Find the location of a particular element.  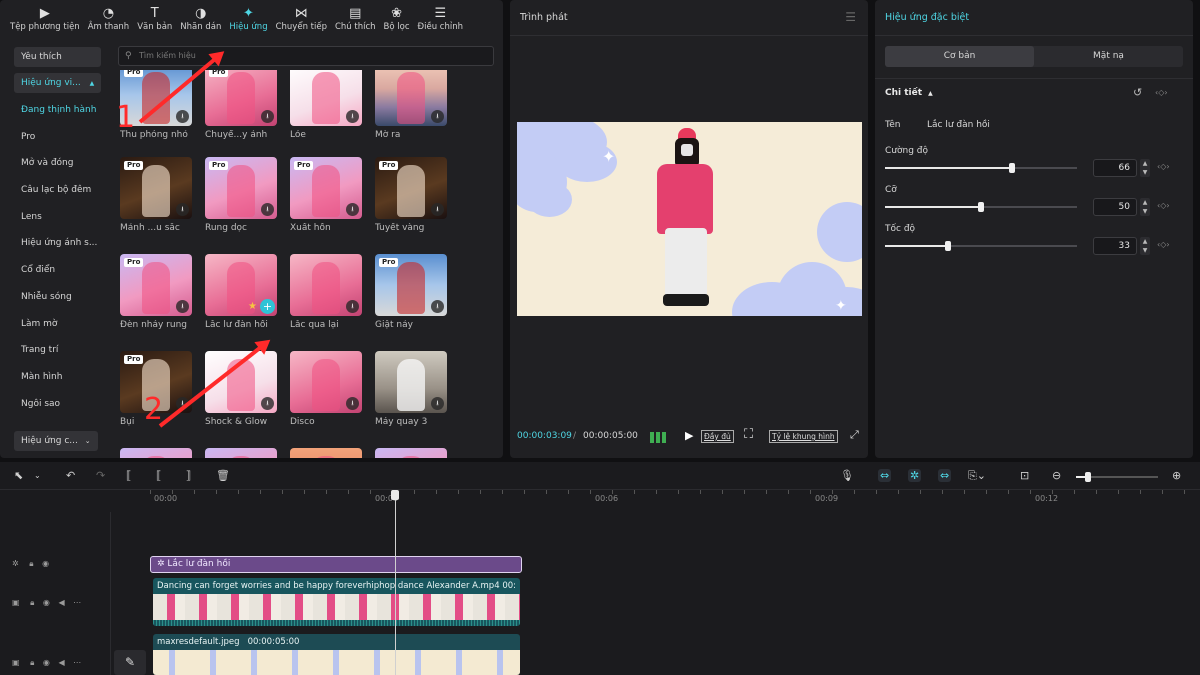

effect-item: ⭳ Disco is located at coordinates (326, 390).